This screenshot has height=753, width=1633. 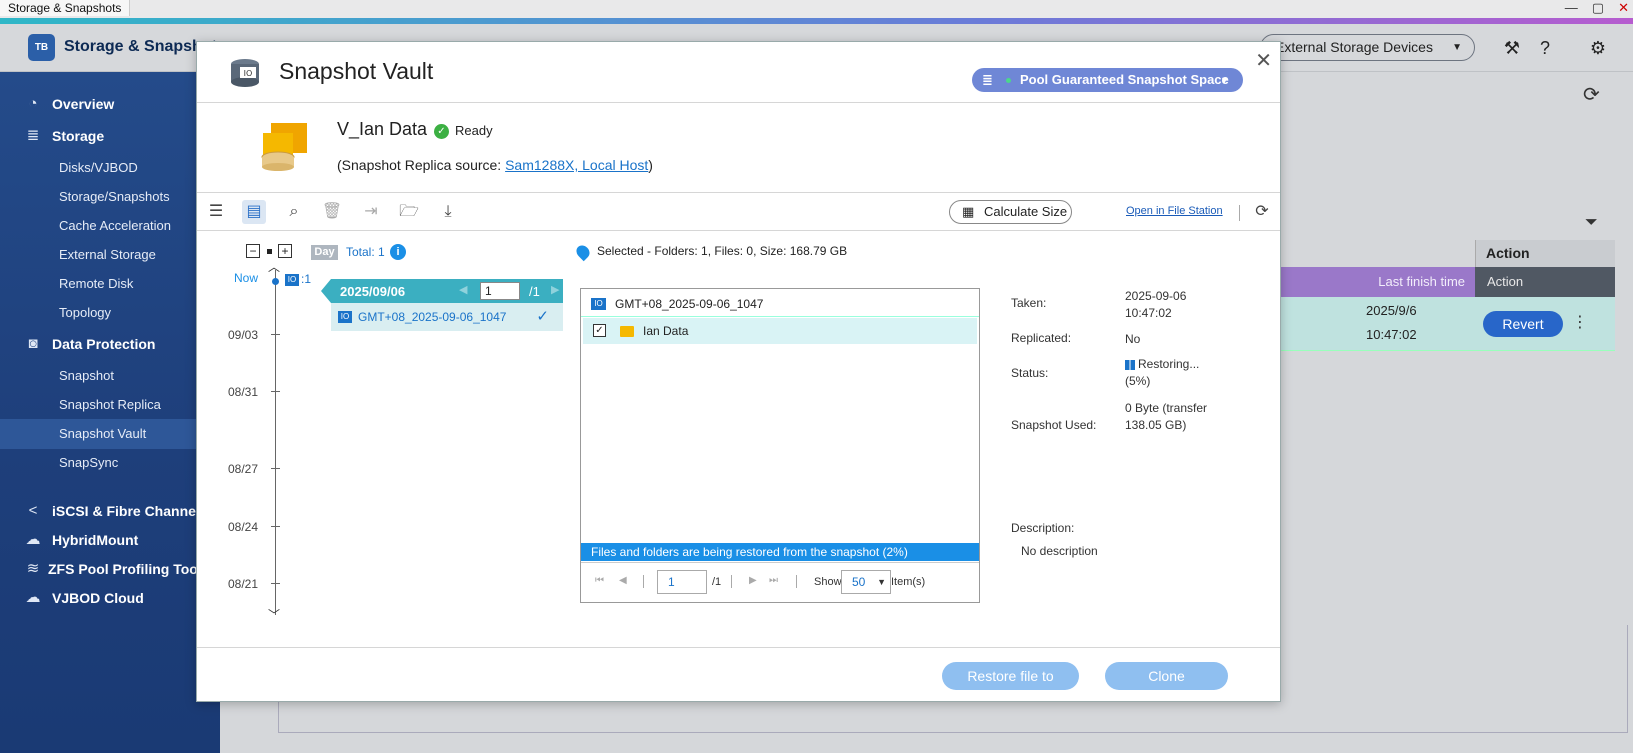 I want to click on last-page-icon: ⏭, so click(x=773, y=580).